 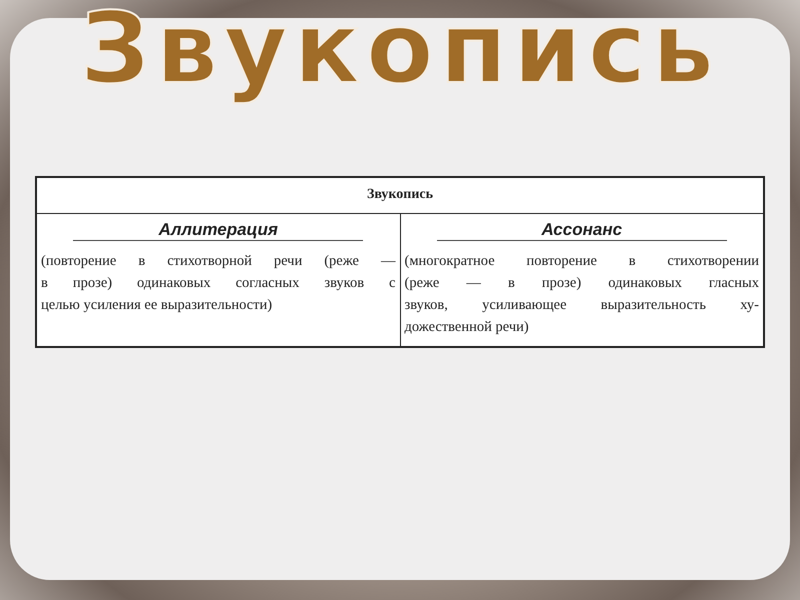 What do you see at coordinates (218, 283) in the screenshot?
I see `definition-text: (повторение в стихотворной речи (реже — в прозе) одинаковых согласных звуков с целью усиления ее выразительности)` at bounding box center [218, 283].